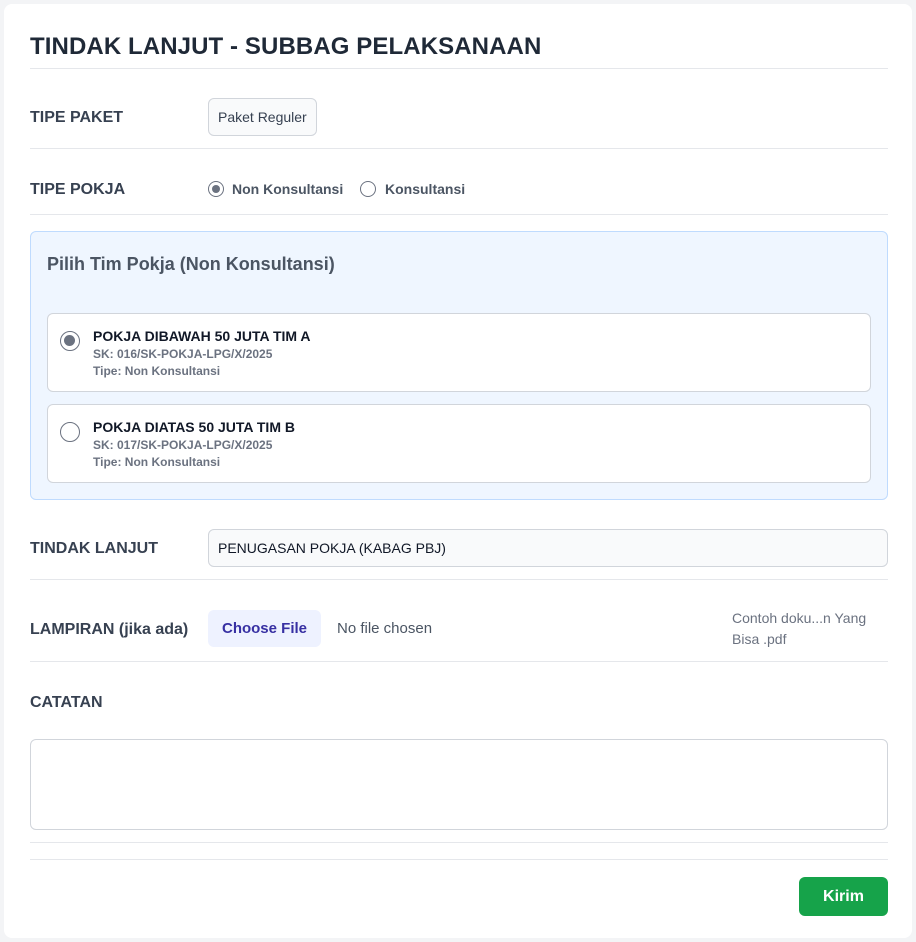 The width and height of the screenshot is (916, 942). What do you see at coordinates (66, 702) in the screenshot?
I see `catatan-label: CATATAN` at bounding box center [66, 702].